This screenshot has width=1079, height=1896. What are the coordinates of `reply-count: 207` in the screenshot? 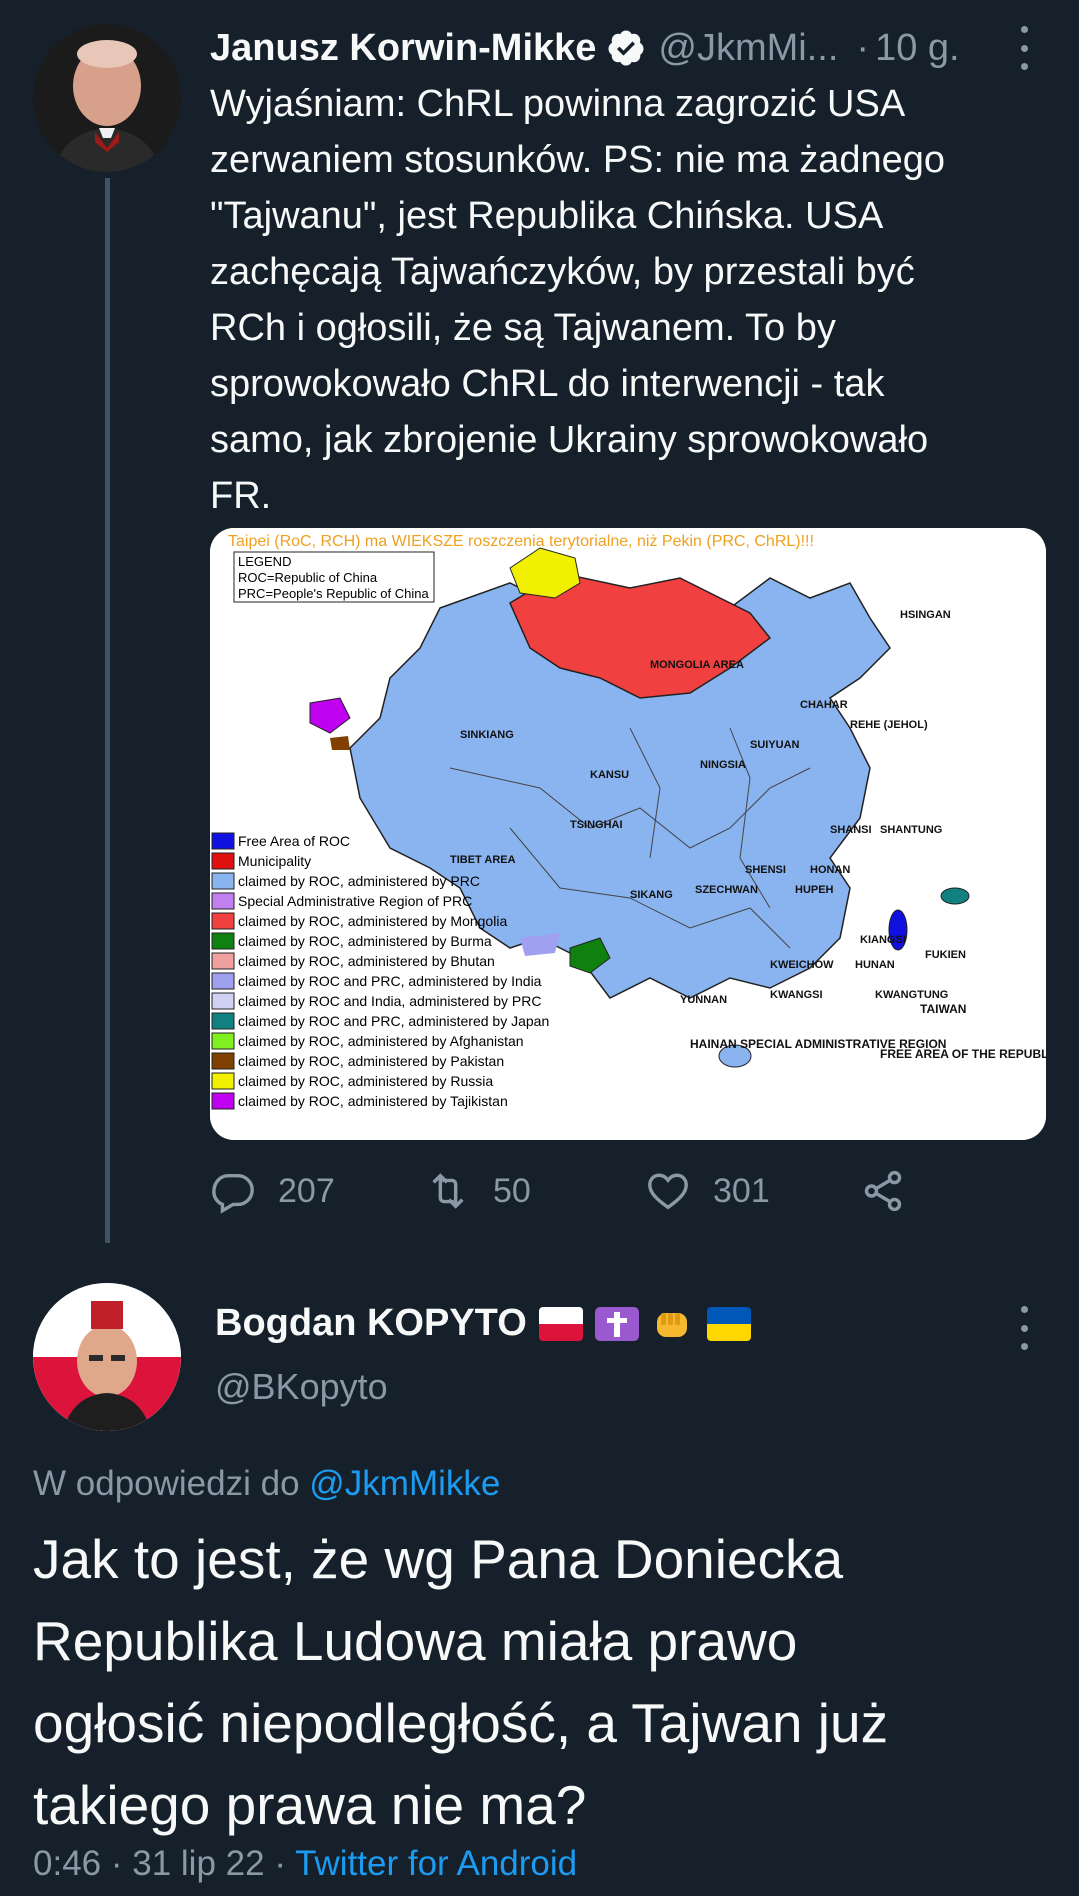 It's located at (306, 1190).